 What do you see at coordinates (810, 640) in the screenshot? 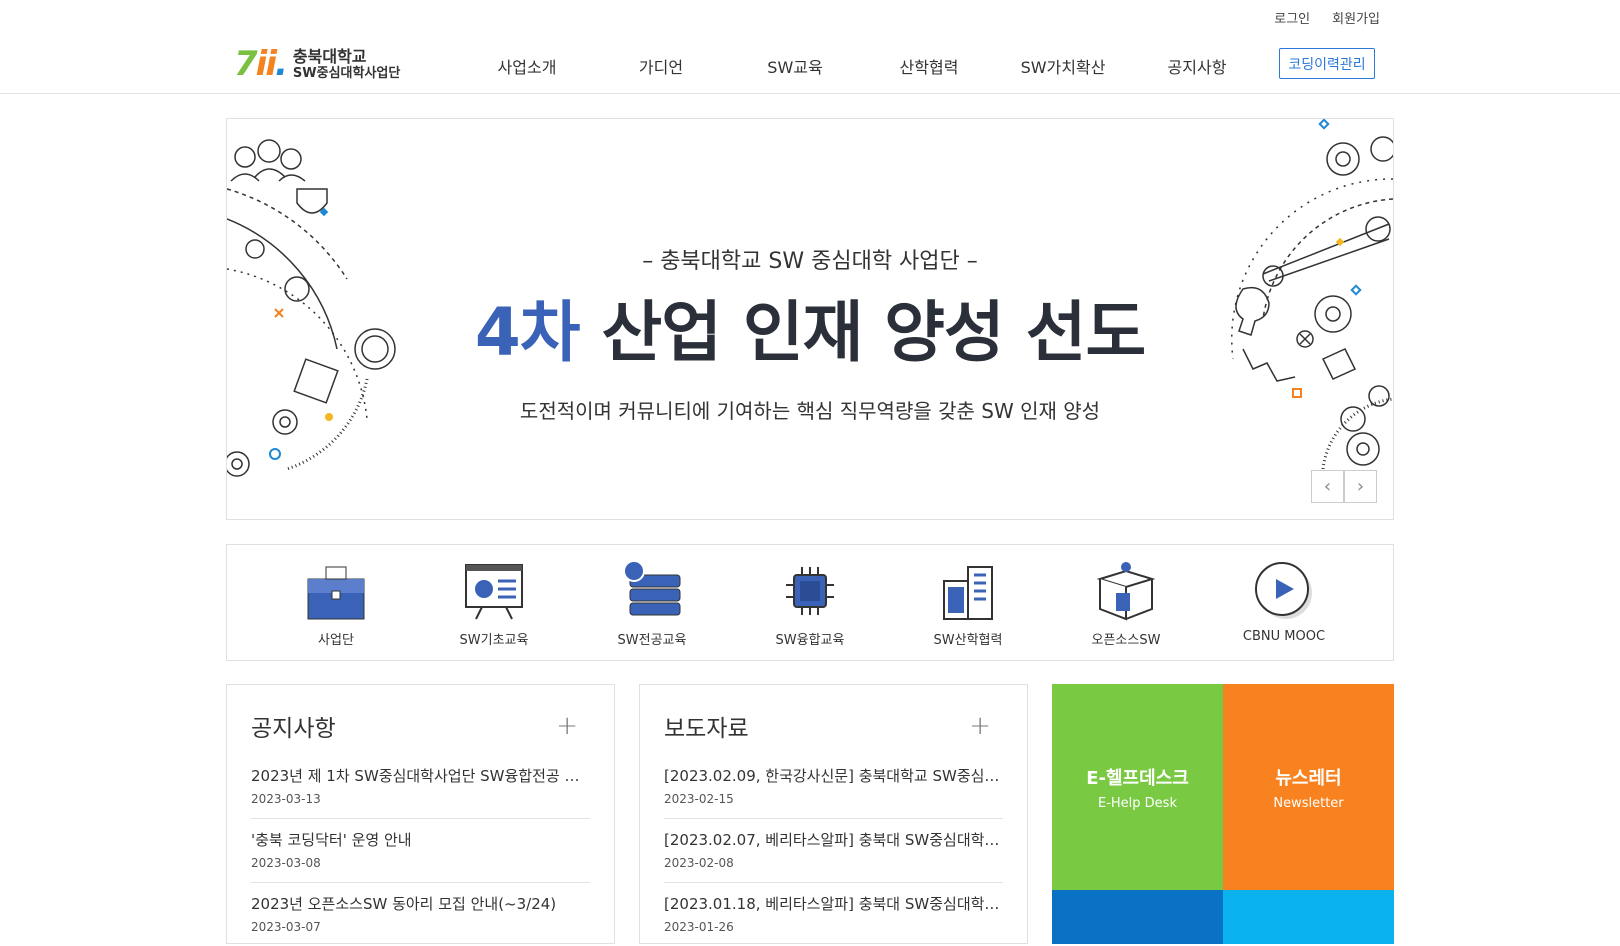
I see `quick-link-label: SW융합교육` at bounding box center [810, 640].